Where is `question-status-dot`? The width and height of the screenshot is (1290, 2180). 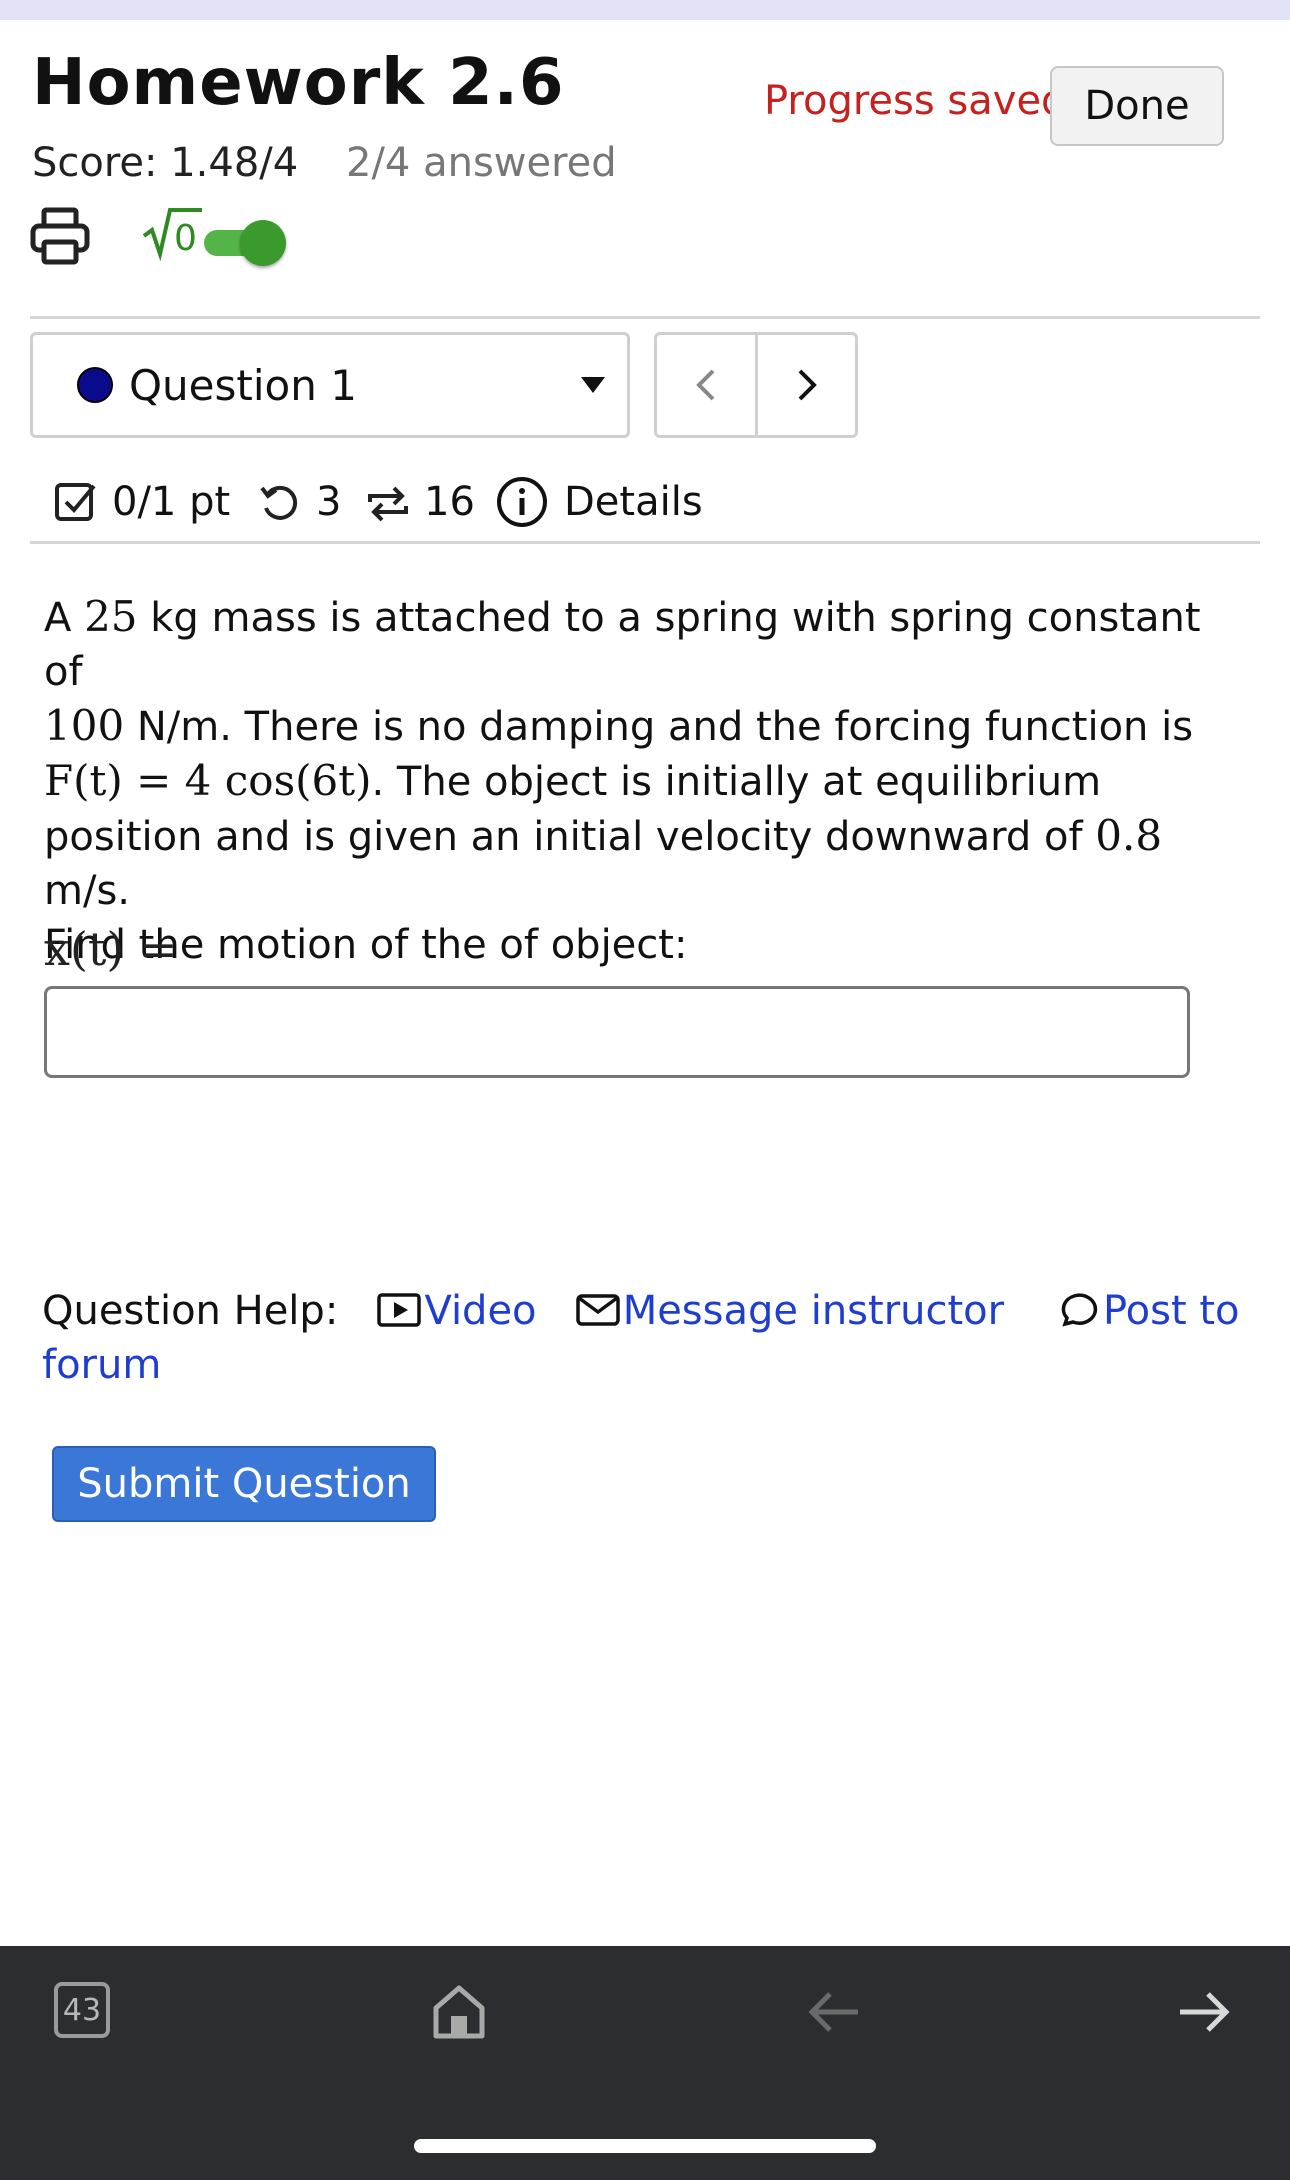 question-status-dot is located at coordinates (95, 385).